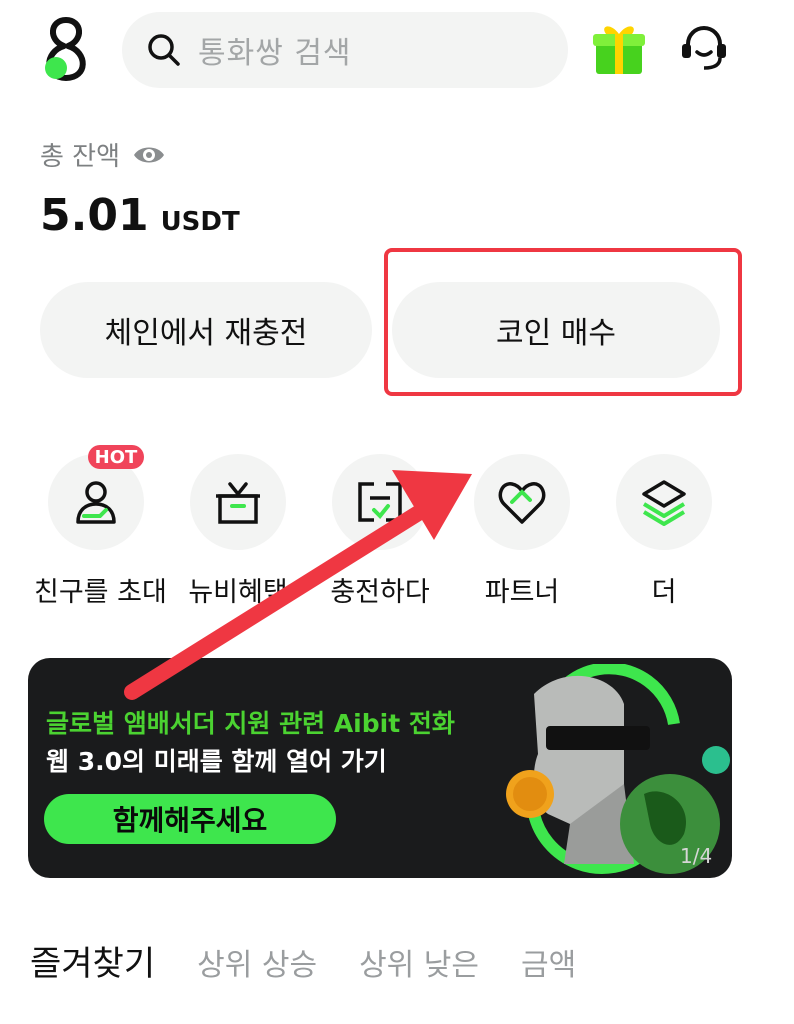 The height and width of the screenshot is (1024, 794). I want to click on quick-menu-more: 더, so click(664, 531).